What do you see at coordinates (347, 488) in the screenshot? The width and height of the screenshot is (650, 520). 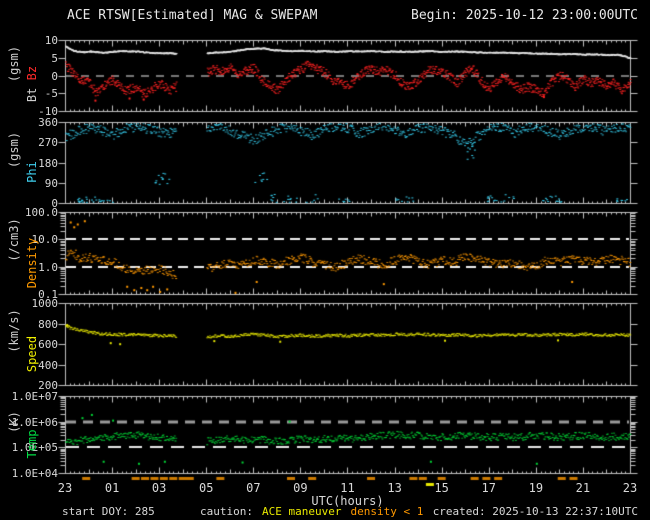 I see `x-tick-label: 11` at bounding box center [347, 488].